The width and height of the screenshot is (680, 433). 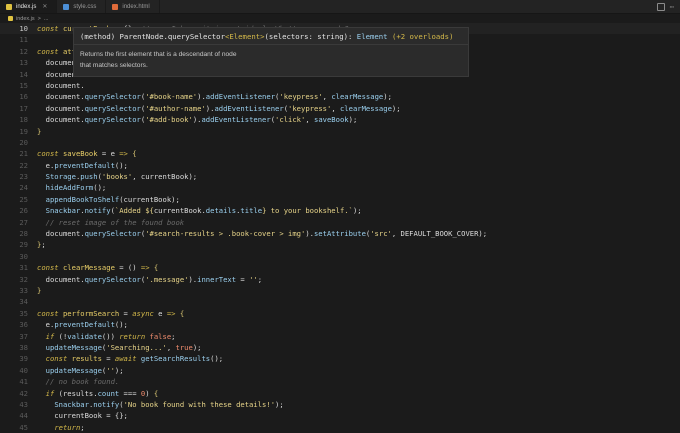 What do you see at coordinates (160, 313) in the screenshot?
I see `code-token: e` at bounding box center [160, 313].